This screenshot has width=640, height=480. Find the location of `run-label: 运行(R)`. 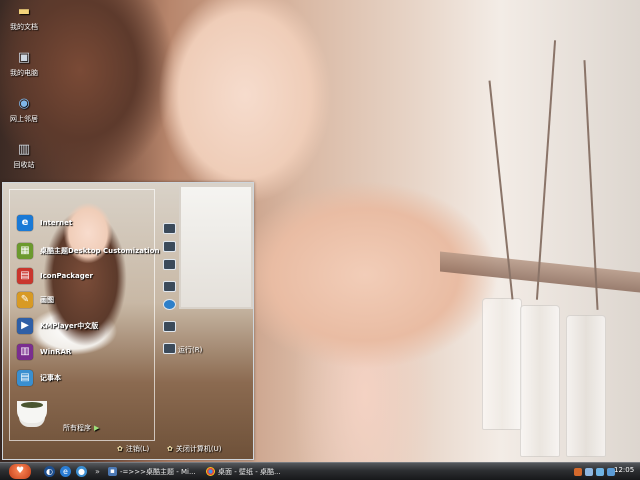

run-label: 运行(R) is located at coordinates (190, 350).